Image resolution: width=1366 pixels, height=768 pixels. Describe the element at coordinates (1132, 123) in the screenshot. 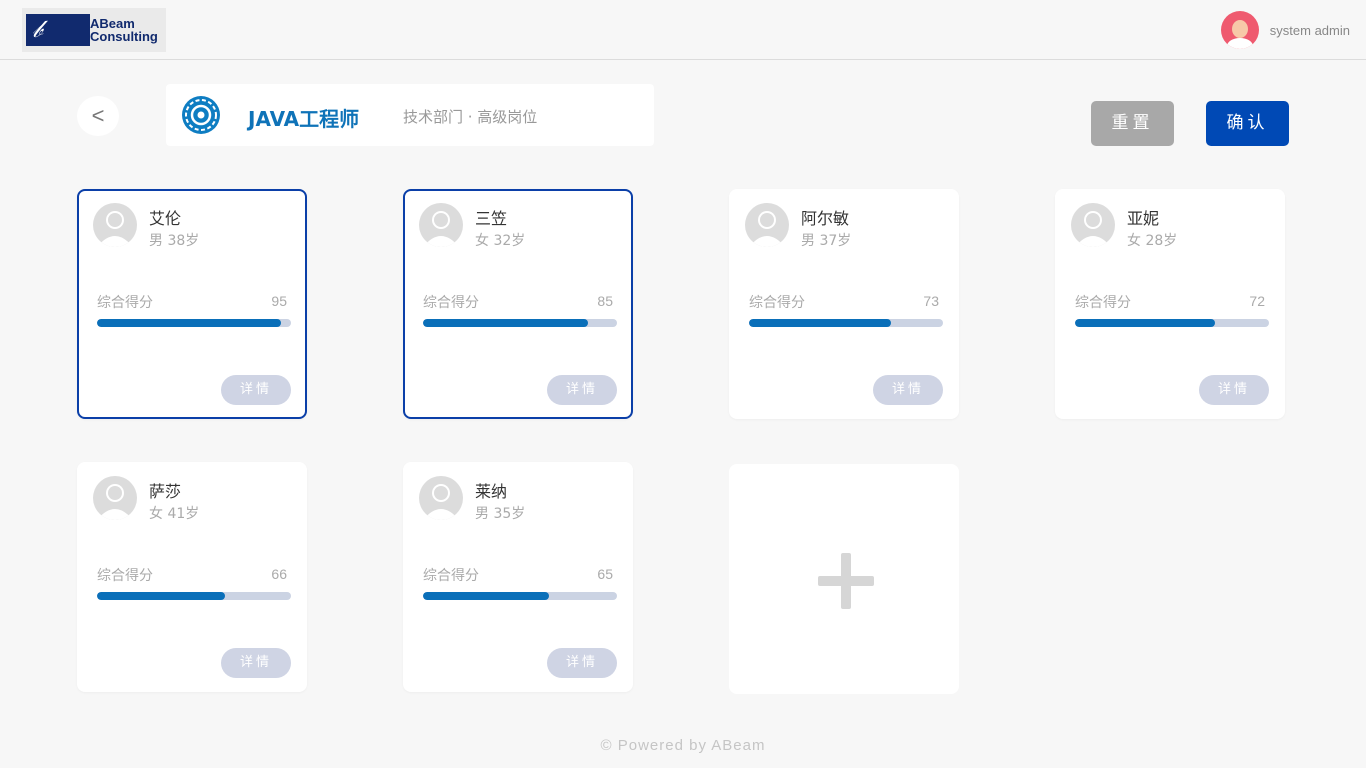

I see `reset-button: 重置` at that location.